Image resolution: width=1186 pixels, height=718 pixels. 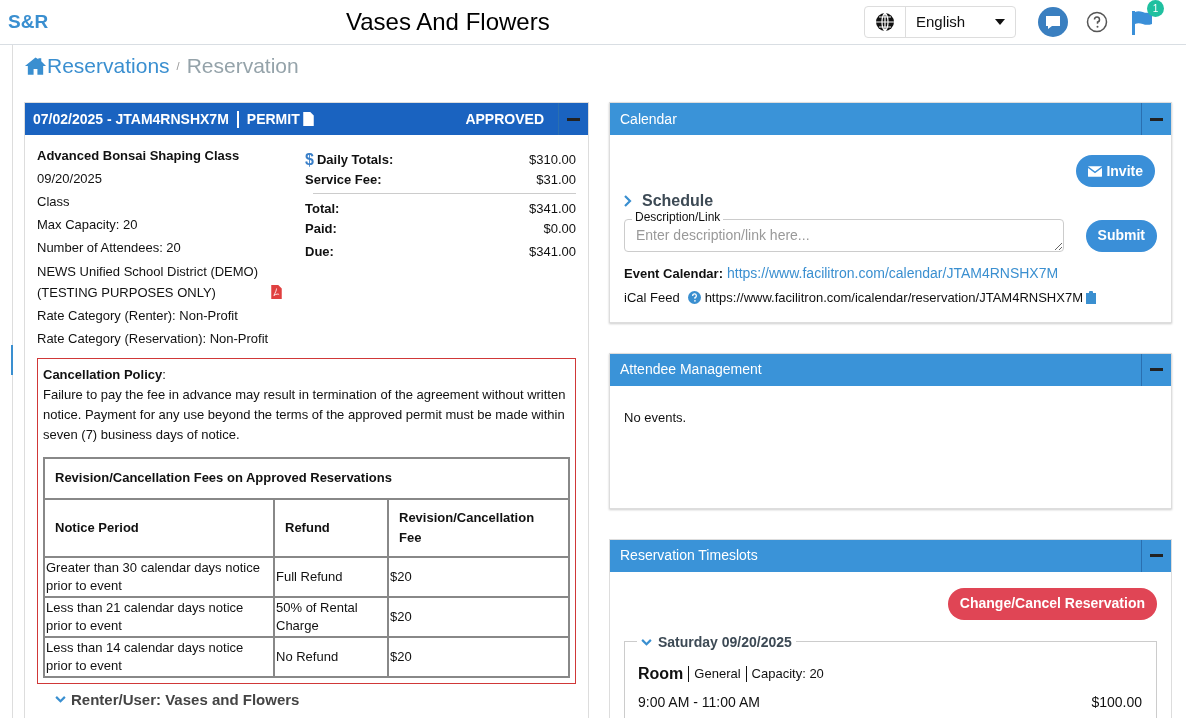 What do you see at coordinates (628, 201) in the screenshot?
I see `chevron-right-icon` at bounding box center [628, 201].